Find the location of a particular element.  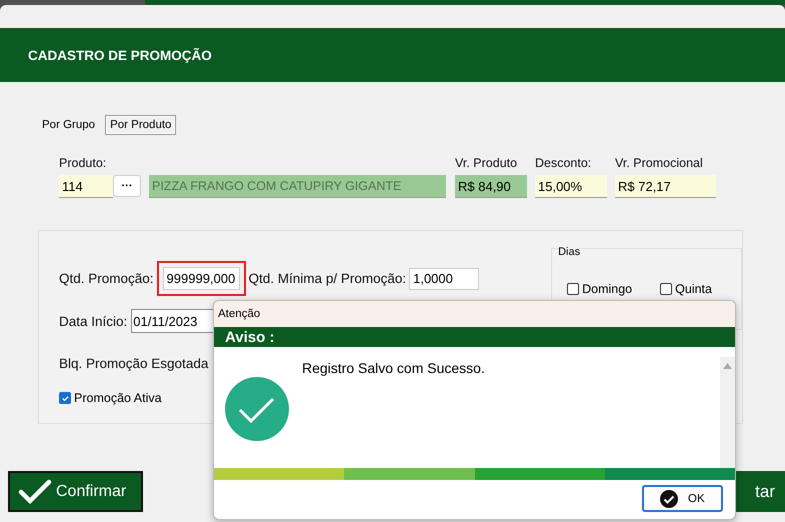

checkbox-label: Domingo is located at coordinates (607, 289).